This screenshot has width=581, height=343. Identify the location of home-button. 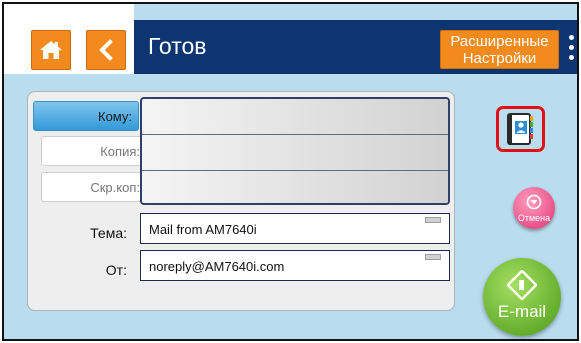
(51, 50).